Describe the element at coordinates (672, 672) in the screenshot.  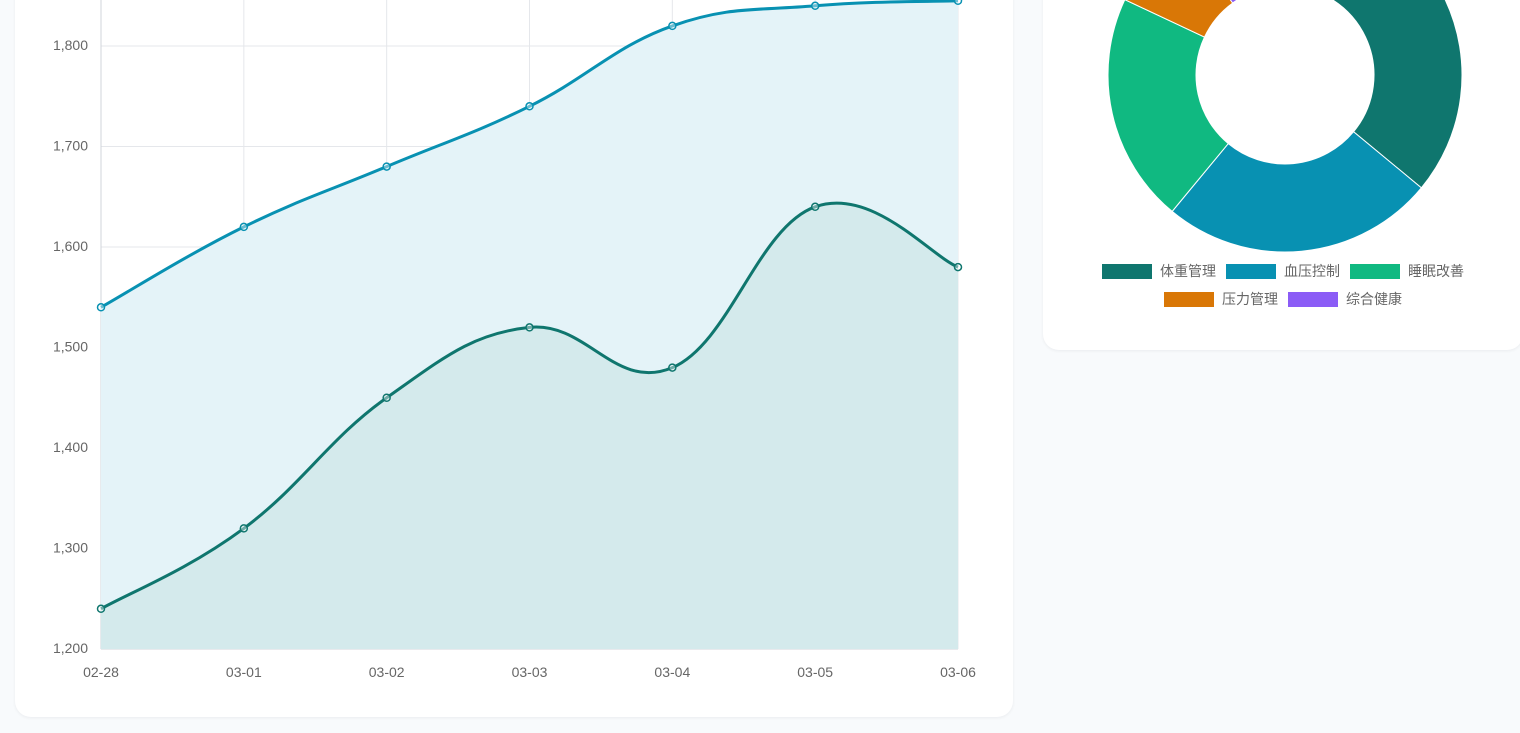
I see `x-tick-label: 03-04` at that location.